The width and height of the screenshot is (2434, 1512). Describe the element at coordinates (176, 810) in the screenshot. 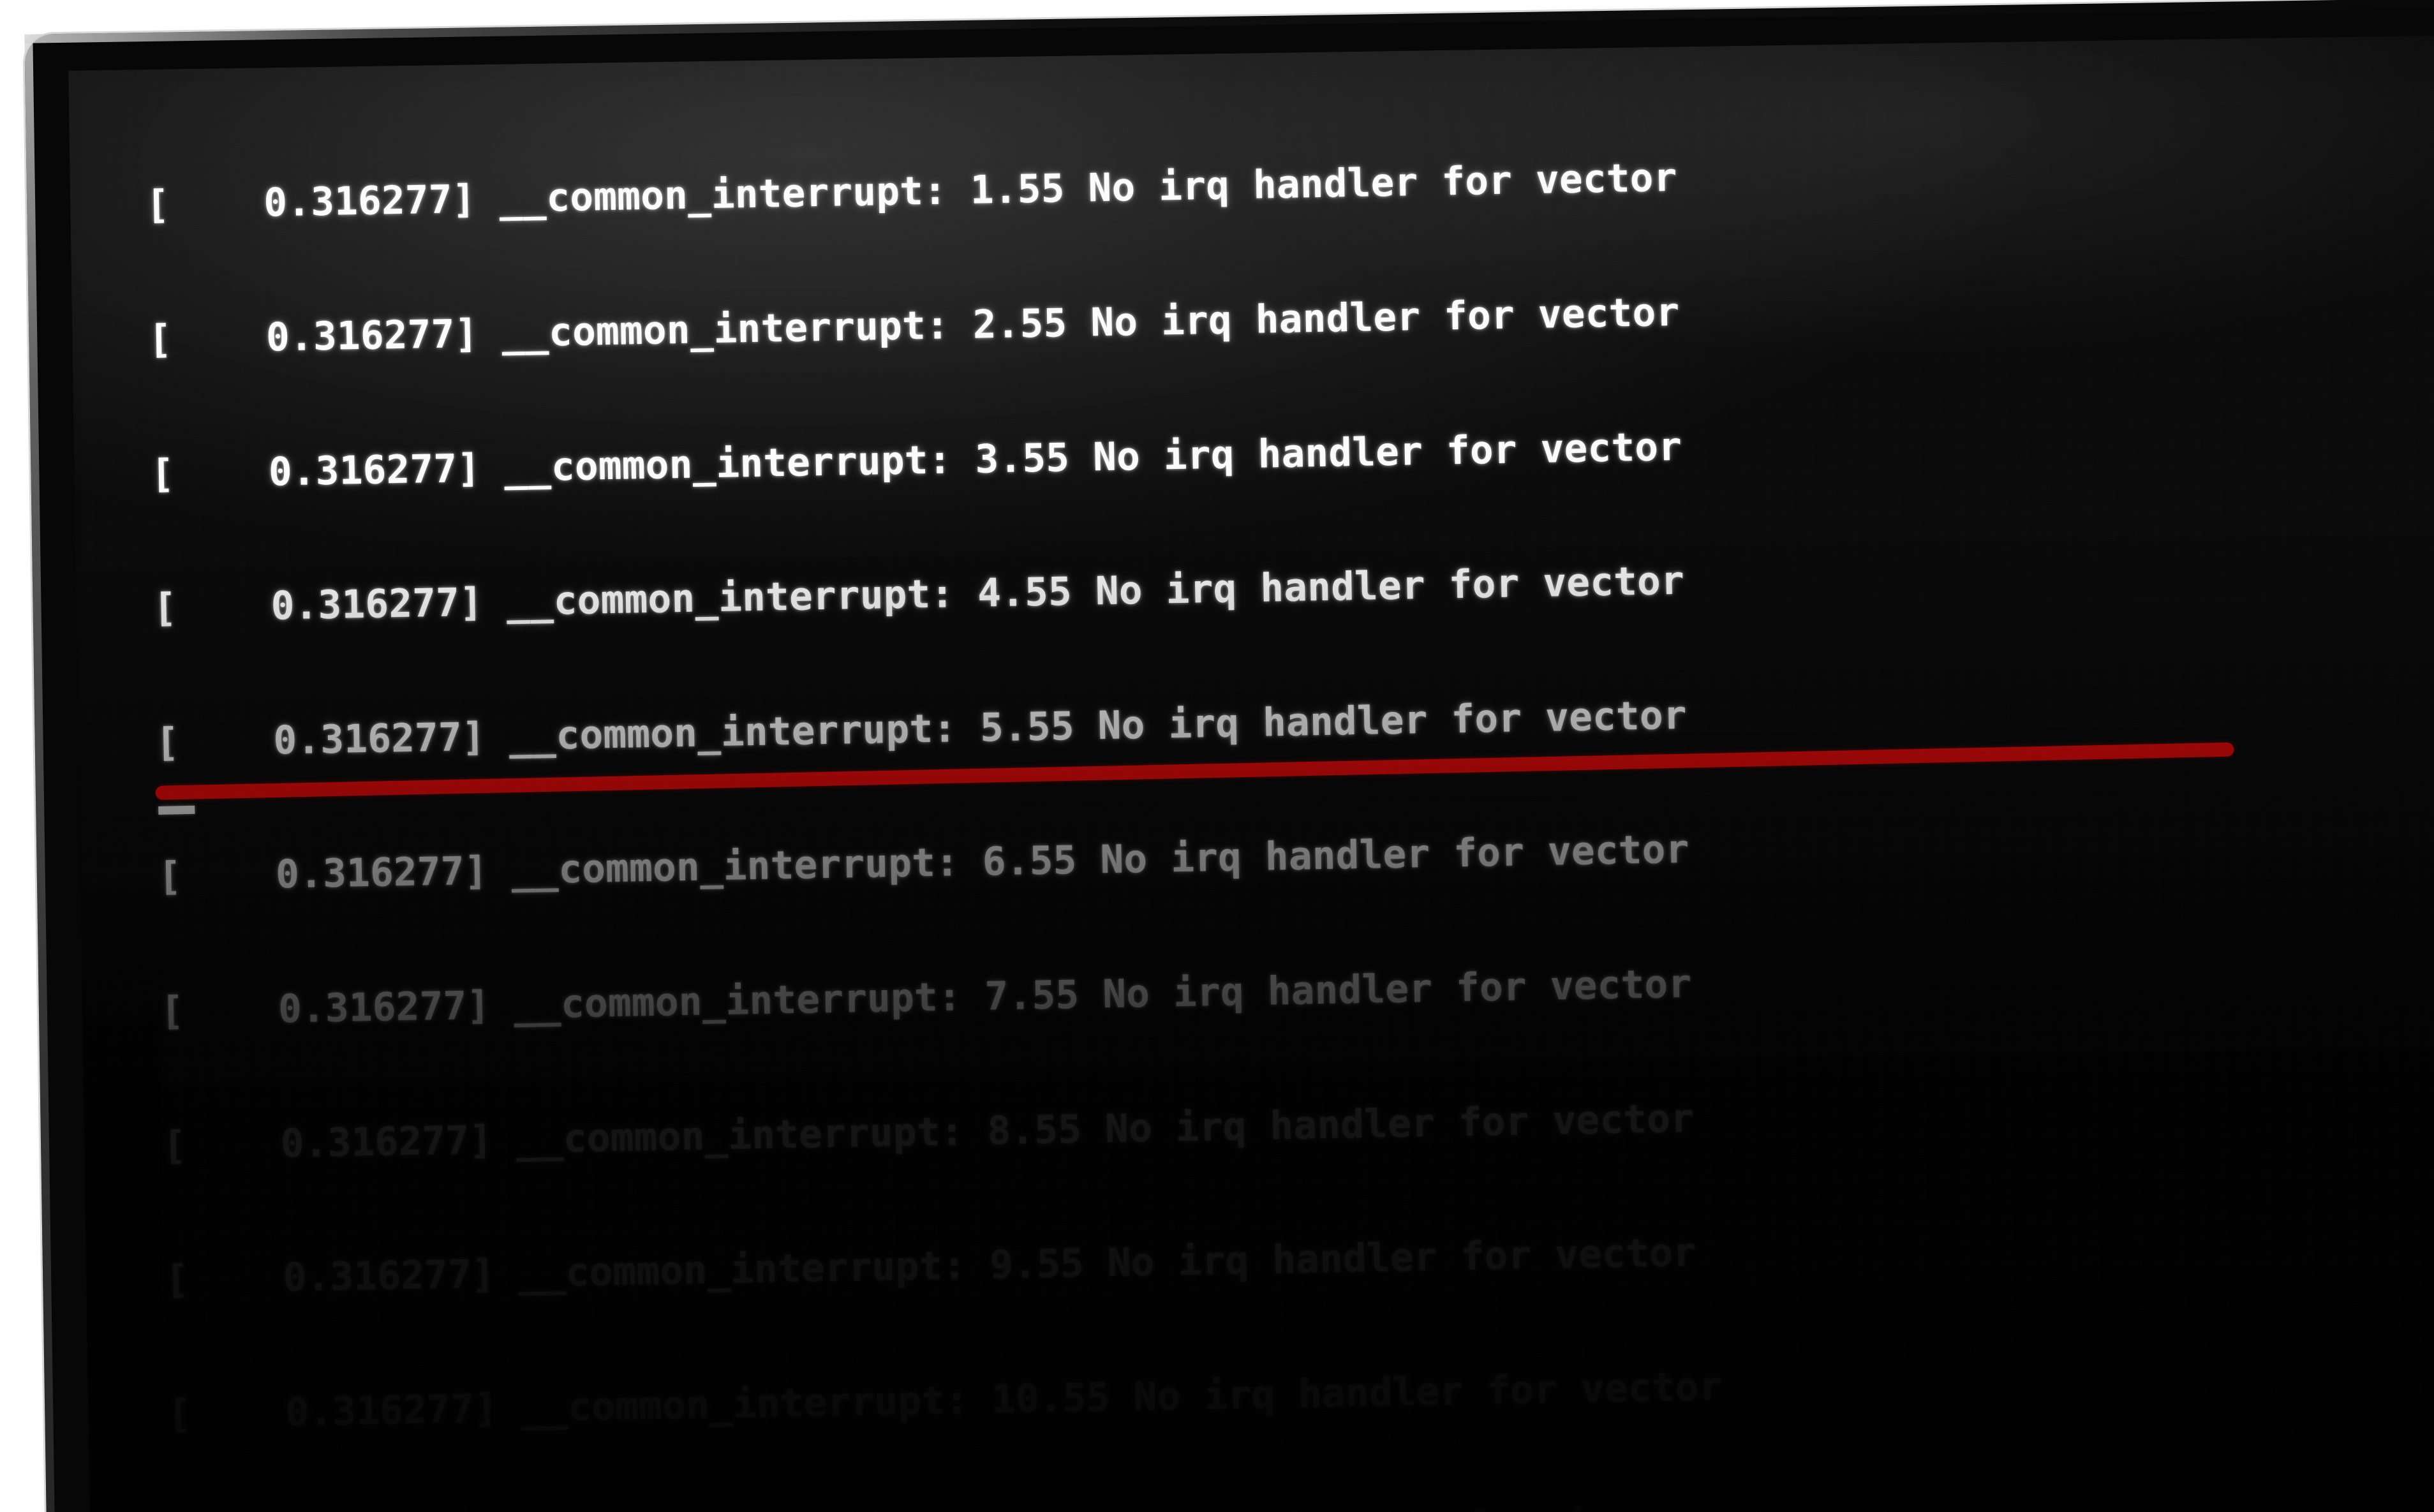

I see `console-cursor` at that location.